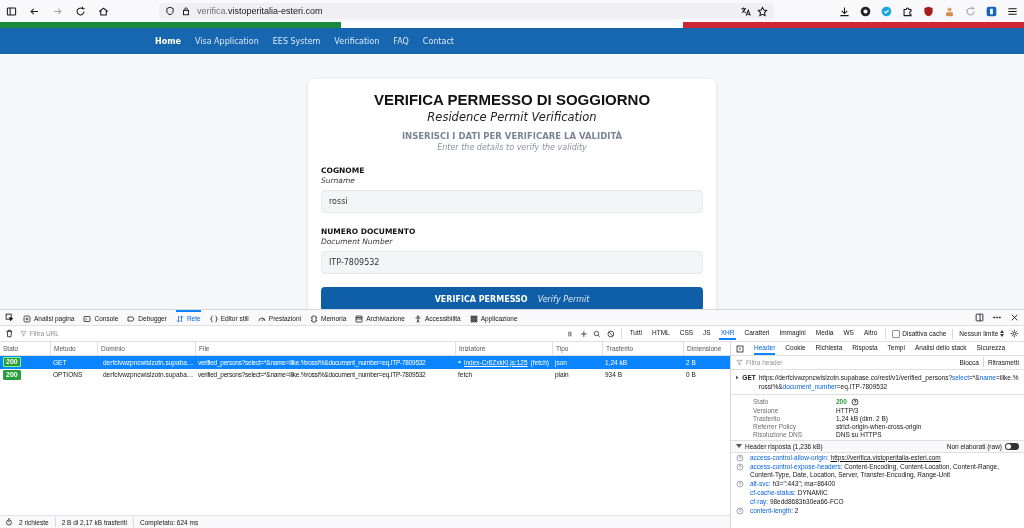 The width and height of the screenshot is (1024, 528). Describe the element at coordinates (997, 317) in the screenshot. I see `more-icon` at that location.